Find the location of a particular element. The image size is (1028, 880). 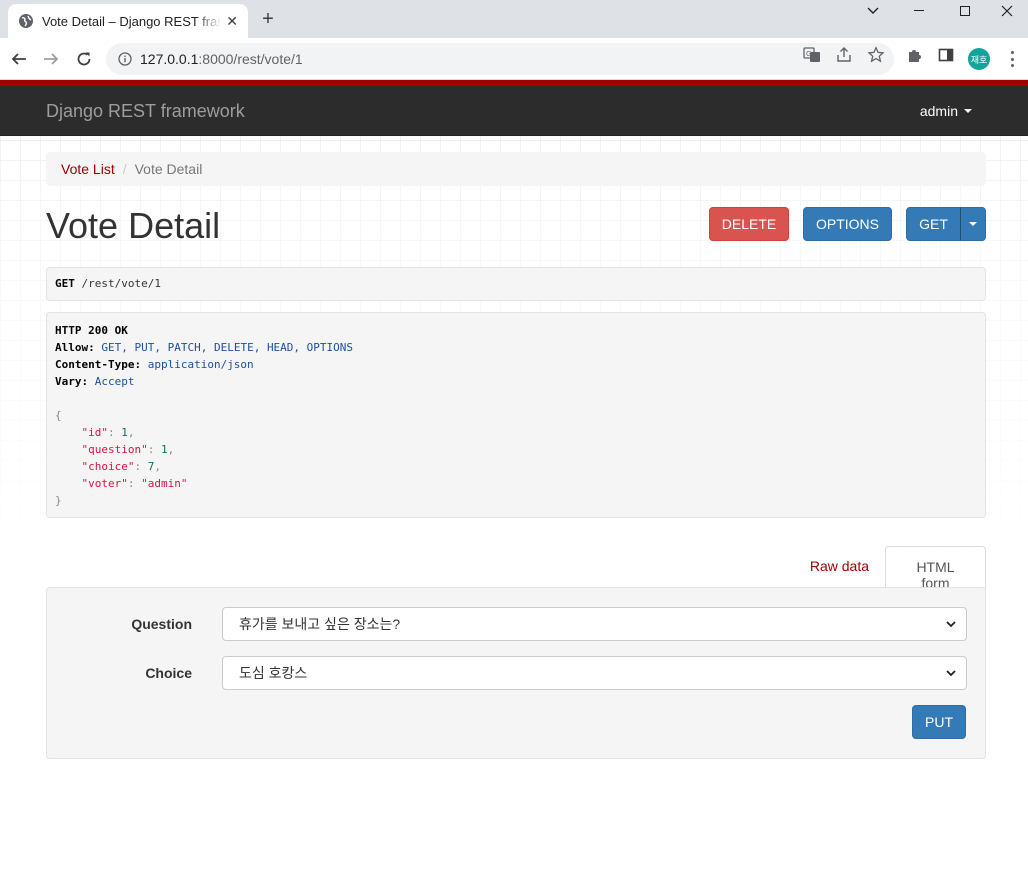

info-icon is located at coordinates (125, 59).